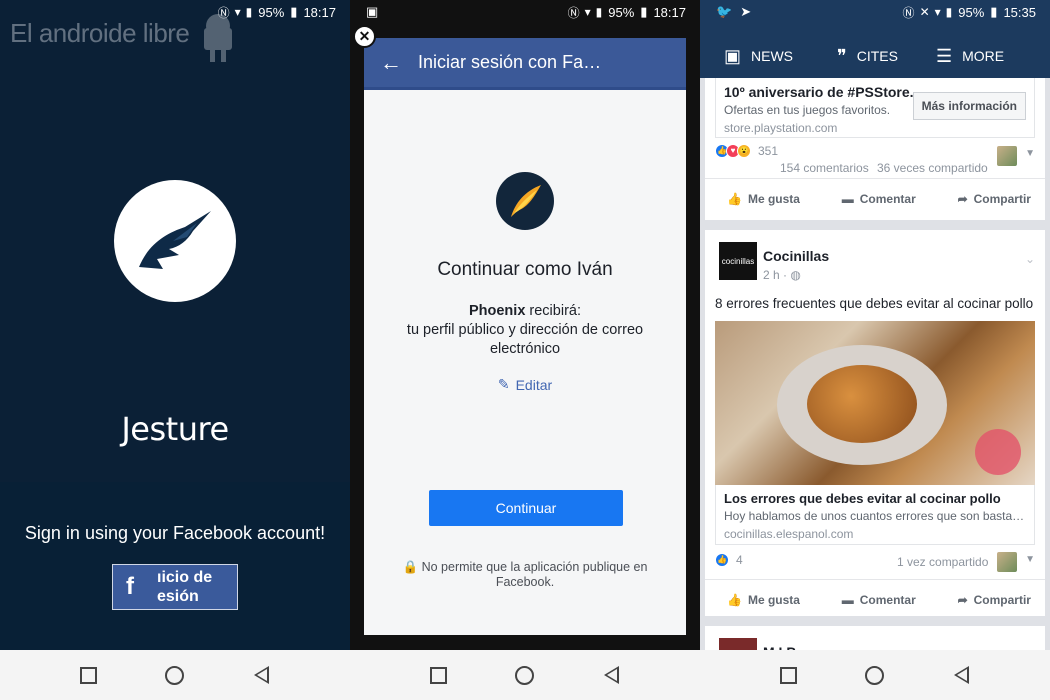 The height and width of the screenshot is (700, 1050). I want to click on receives-label: recibirá:, so click(553, 311).